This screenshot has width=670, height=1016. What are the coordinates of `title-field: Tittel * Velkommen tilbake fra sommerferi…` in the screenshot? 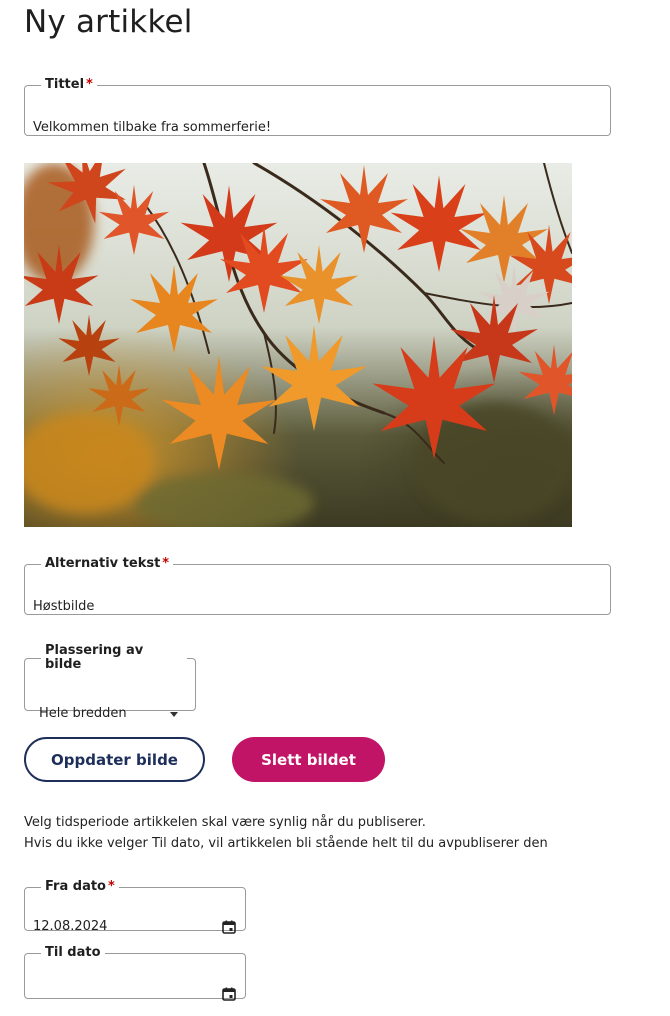 It's located at (317, 107).